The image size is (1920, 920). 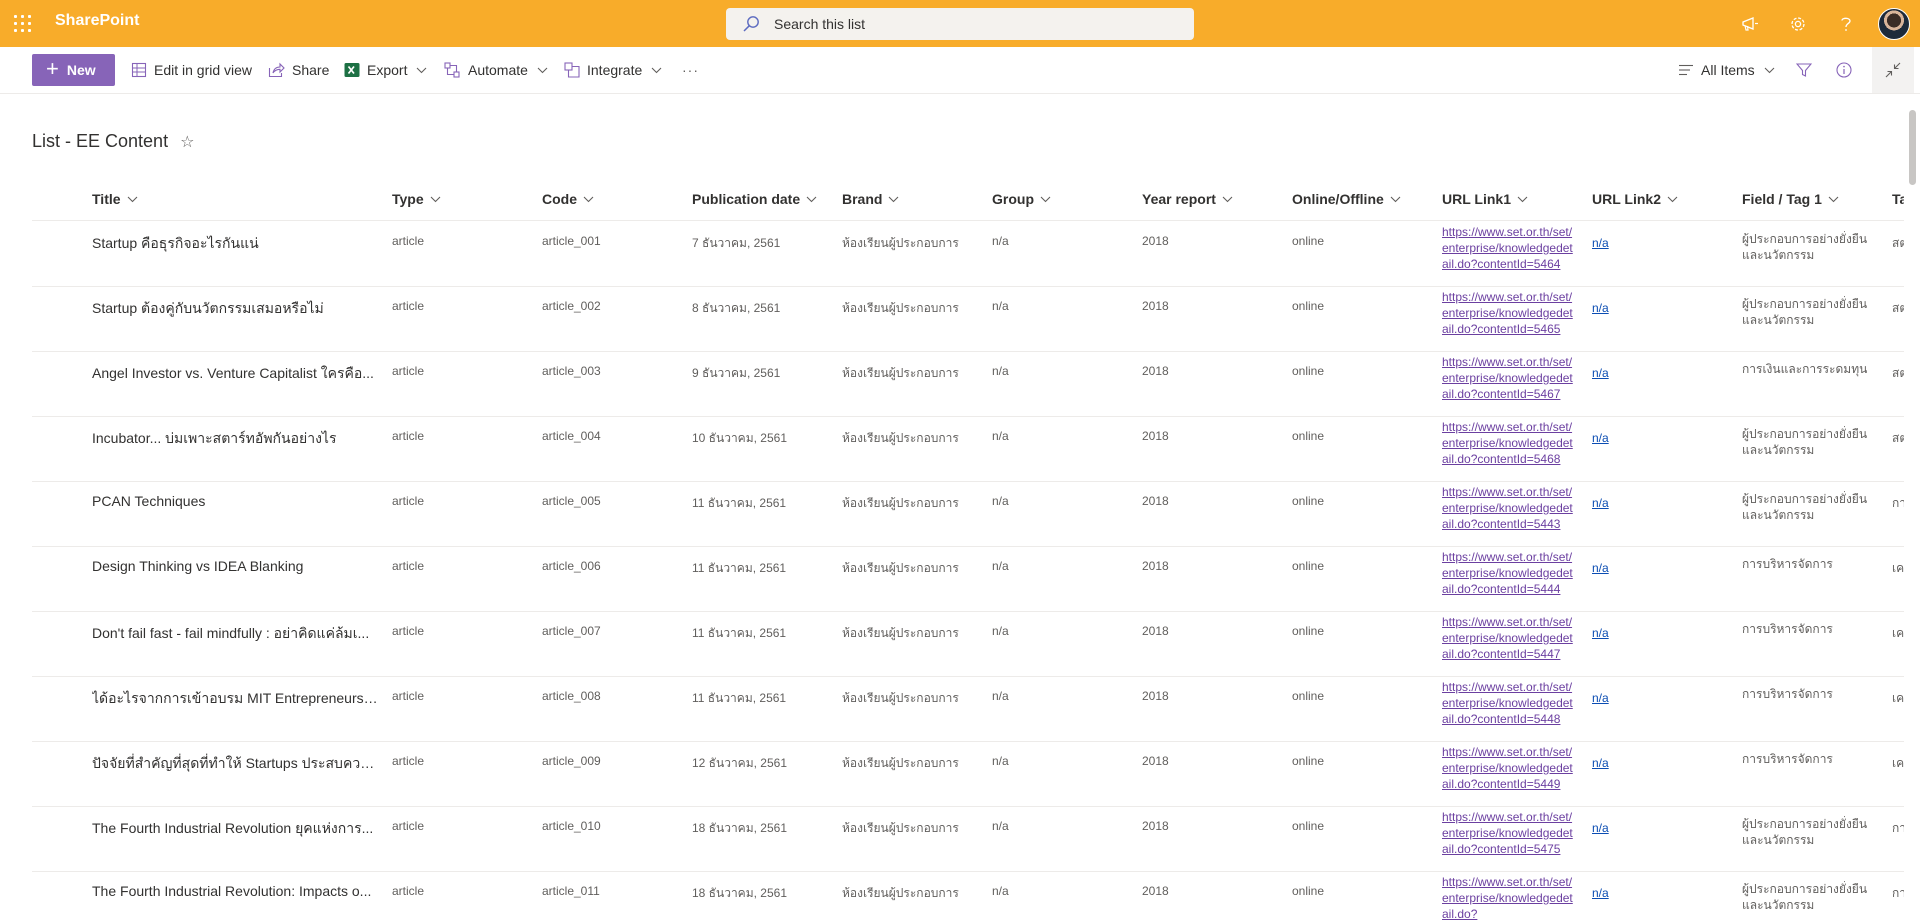 I want to click on cell-title: Startup ต้องคู่กับนวัตกรรมเสมอหรือไม่, so click(x=235, y=309).